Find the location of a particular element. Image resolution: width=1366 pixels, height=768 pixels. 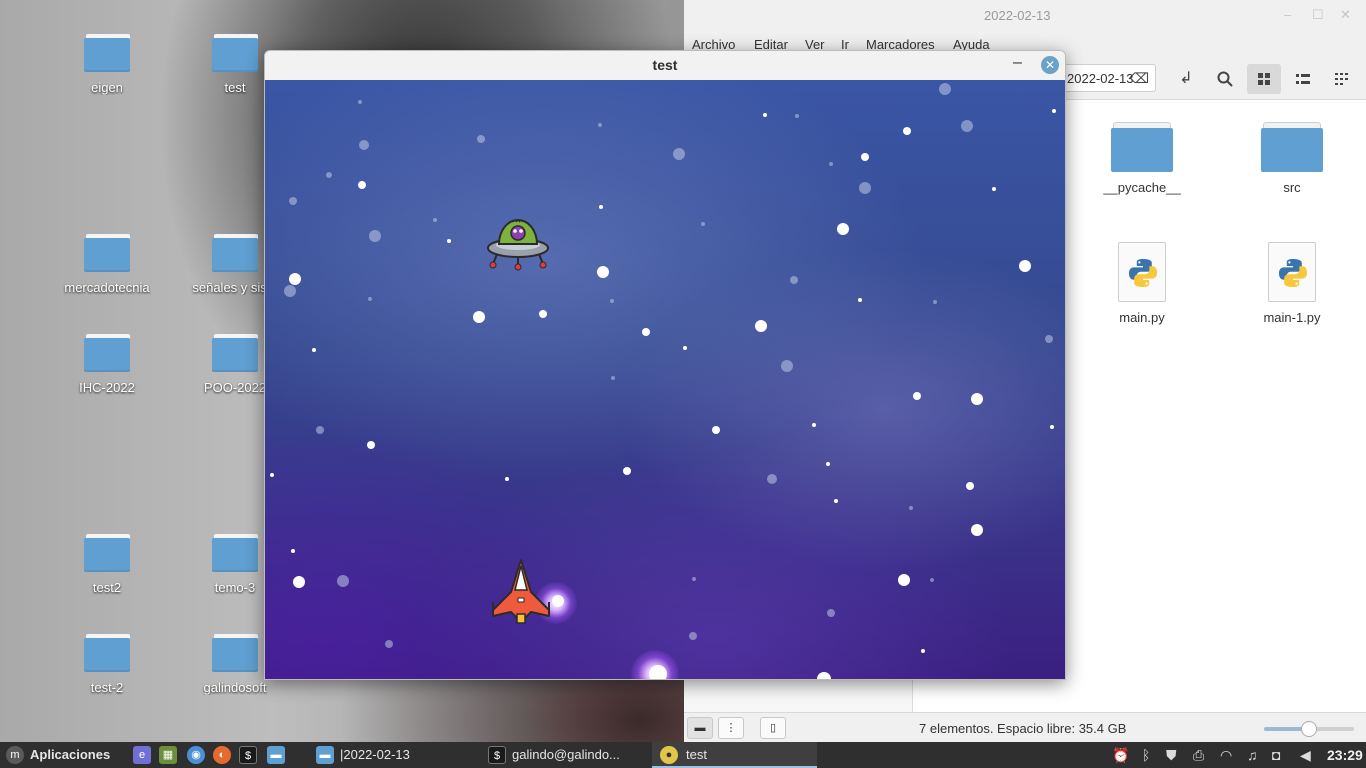

file-manager-titlebar: 2022-02-13 – ☐ ✕ is located at coordinates (1025, 16).